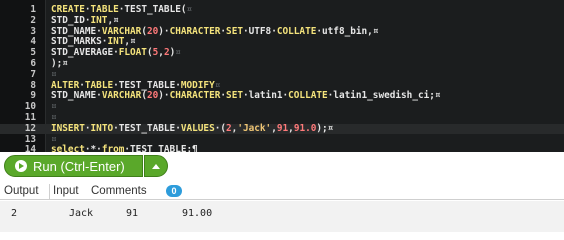 Image resolution: width=564 pixels, height=240 pixels. Describe the element at coordinates (132, 213) in the screenshot. I see `output-cell-marks: 91` at that location.